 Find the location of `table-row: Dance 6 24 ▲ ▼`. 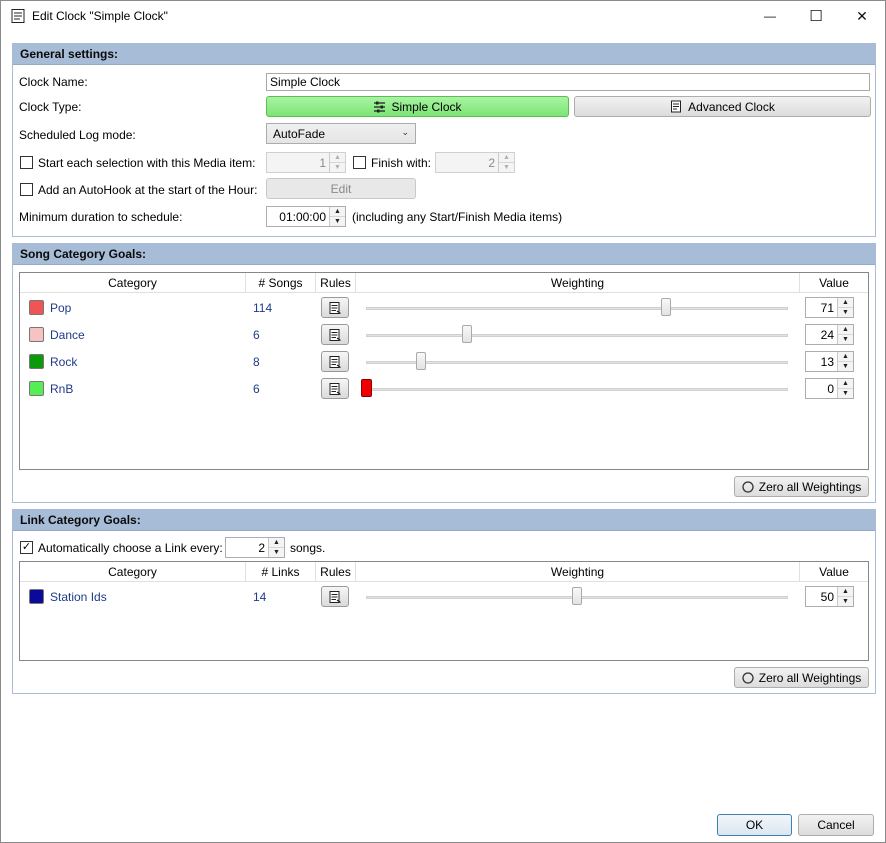

table-row: Dance 6 24 ▲ ▼ is located at coordinates (444, 334).